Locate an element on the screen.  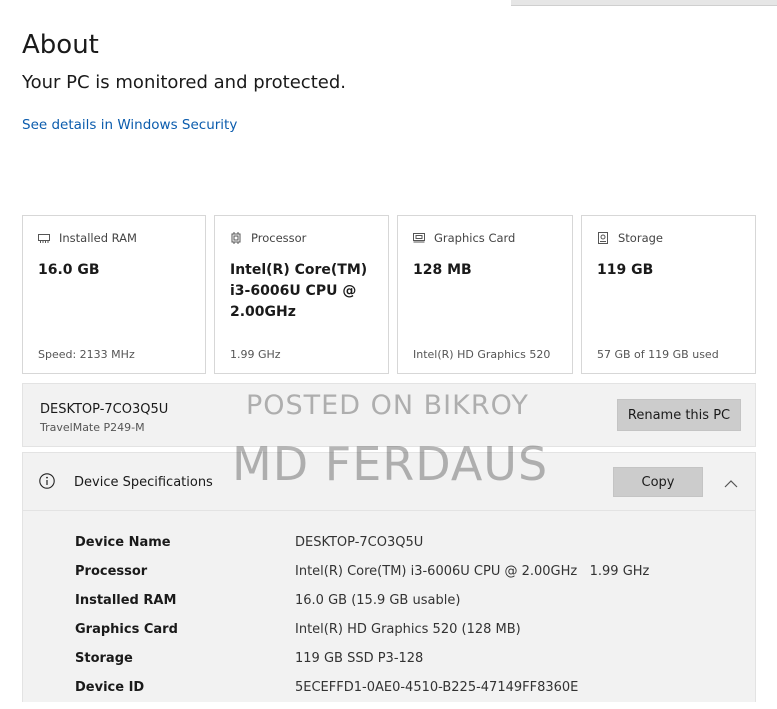
chevron-up-icon is located at coordinates (731, 481).